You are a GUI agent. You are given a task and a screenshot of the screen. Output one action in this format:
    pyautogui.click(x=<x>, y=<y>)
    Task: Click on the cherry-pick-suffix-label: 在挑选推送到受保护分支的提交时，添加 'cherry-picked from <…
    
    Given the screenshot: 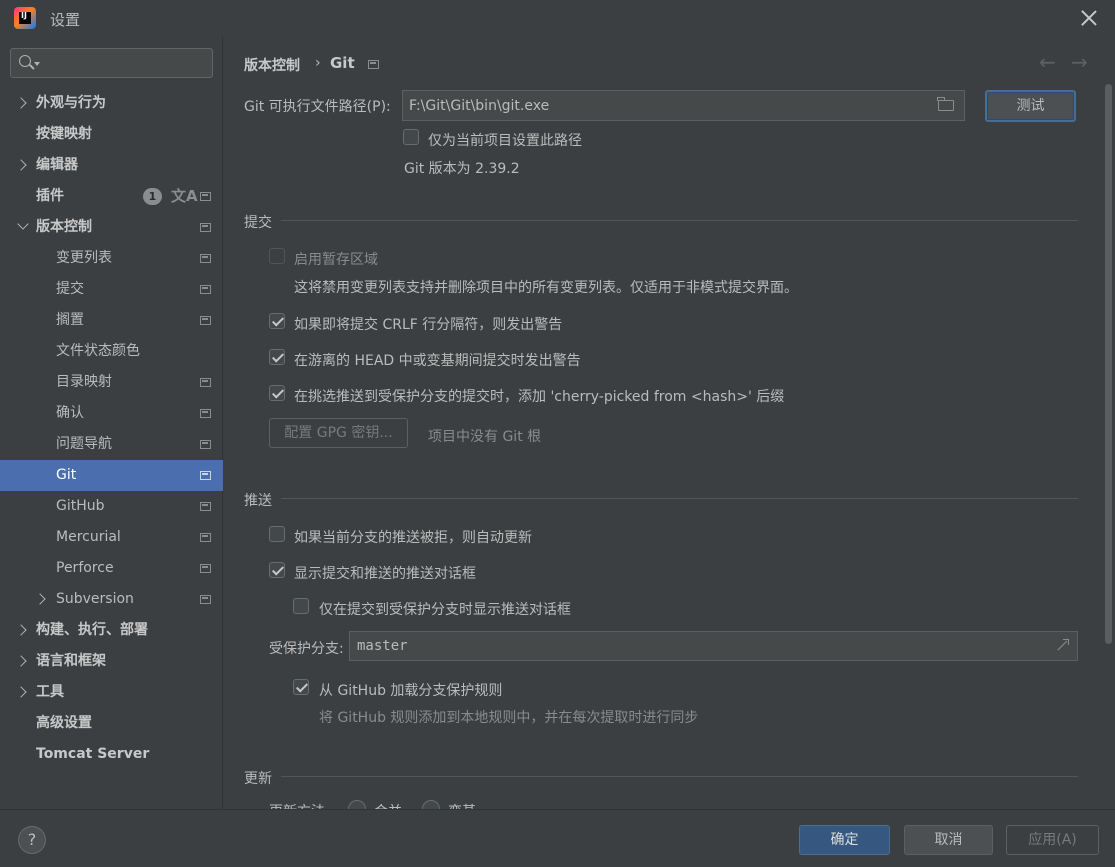 What is the action you would take?
    pyautogui.click(x=539, y=397)
    